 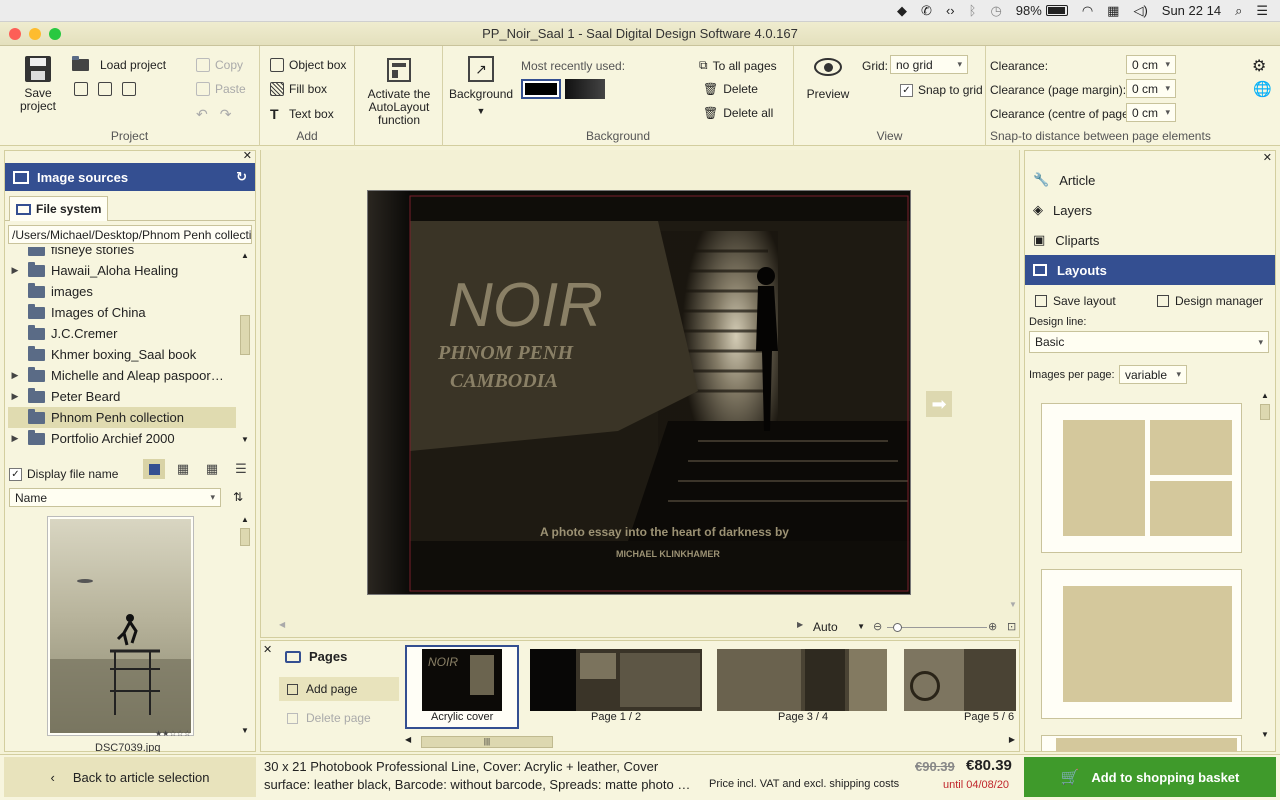 What do you see at coordinates (1267, 157) in the screenshot?
I see `close-panel-icon: ✕` at bounding box center [1267, 157].